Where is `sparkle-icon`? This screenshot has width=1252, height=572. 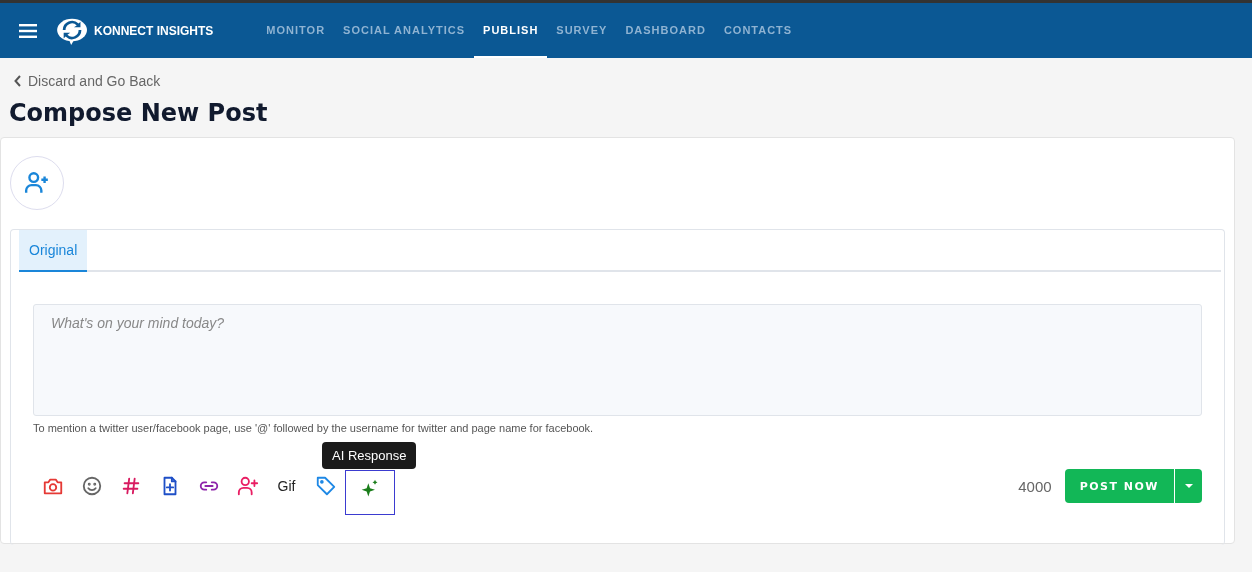
sparkle-icon is located at coordinates (370, 489).